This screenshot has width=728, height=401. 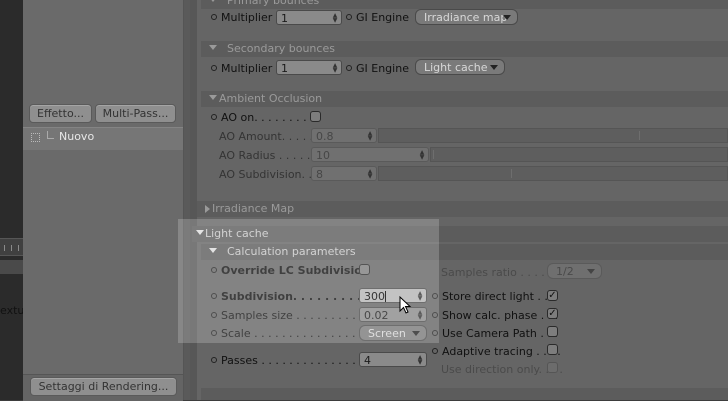 What do you see at coordinates (11, 267) in the screenshot?
I see `timeline-bar` at bounding box center [11, 267].